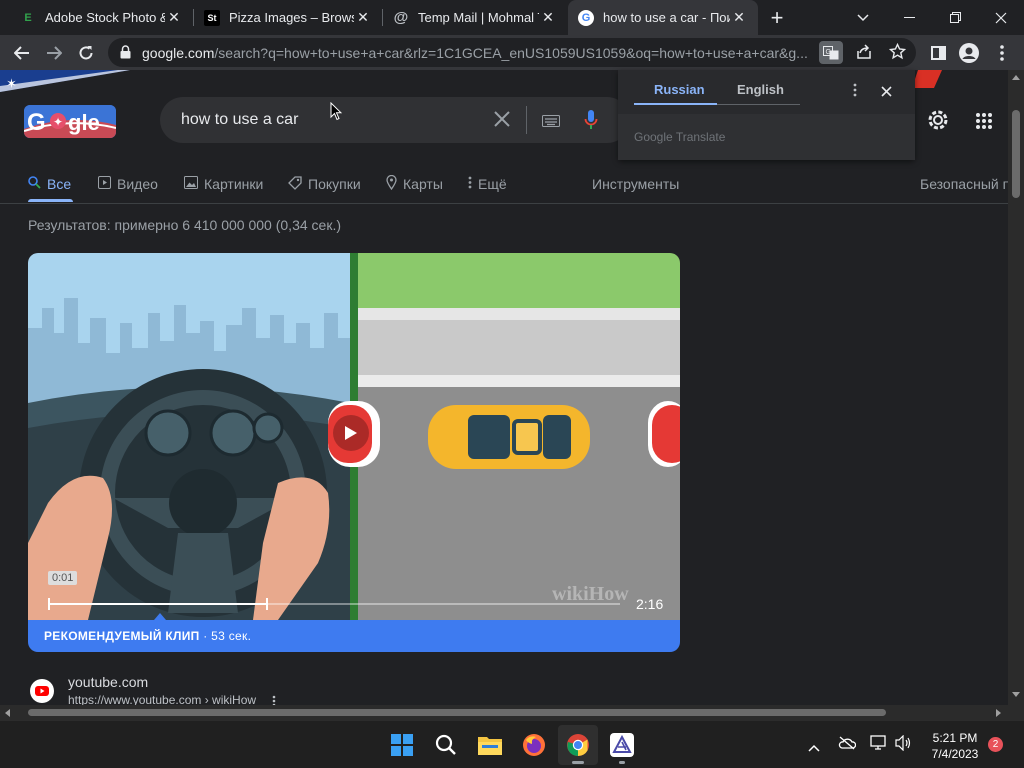 The image size is (1024, 768). Describe the element at coordinates (1002, 52) in the screenshot. I see `chrome-menu-icon` at that location.